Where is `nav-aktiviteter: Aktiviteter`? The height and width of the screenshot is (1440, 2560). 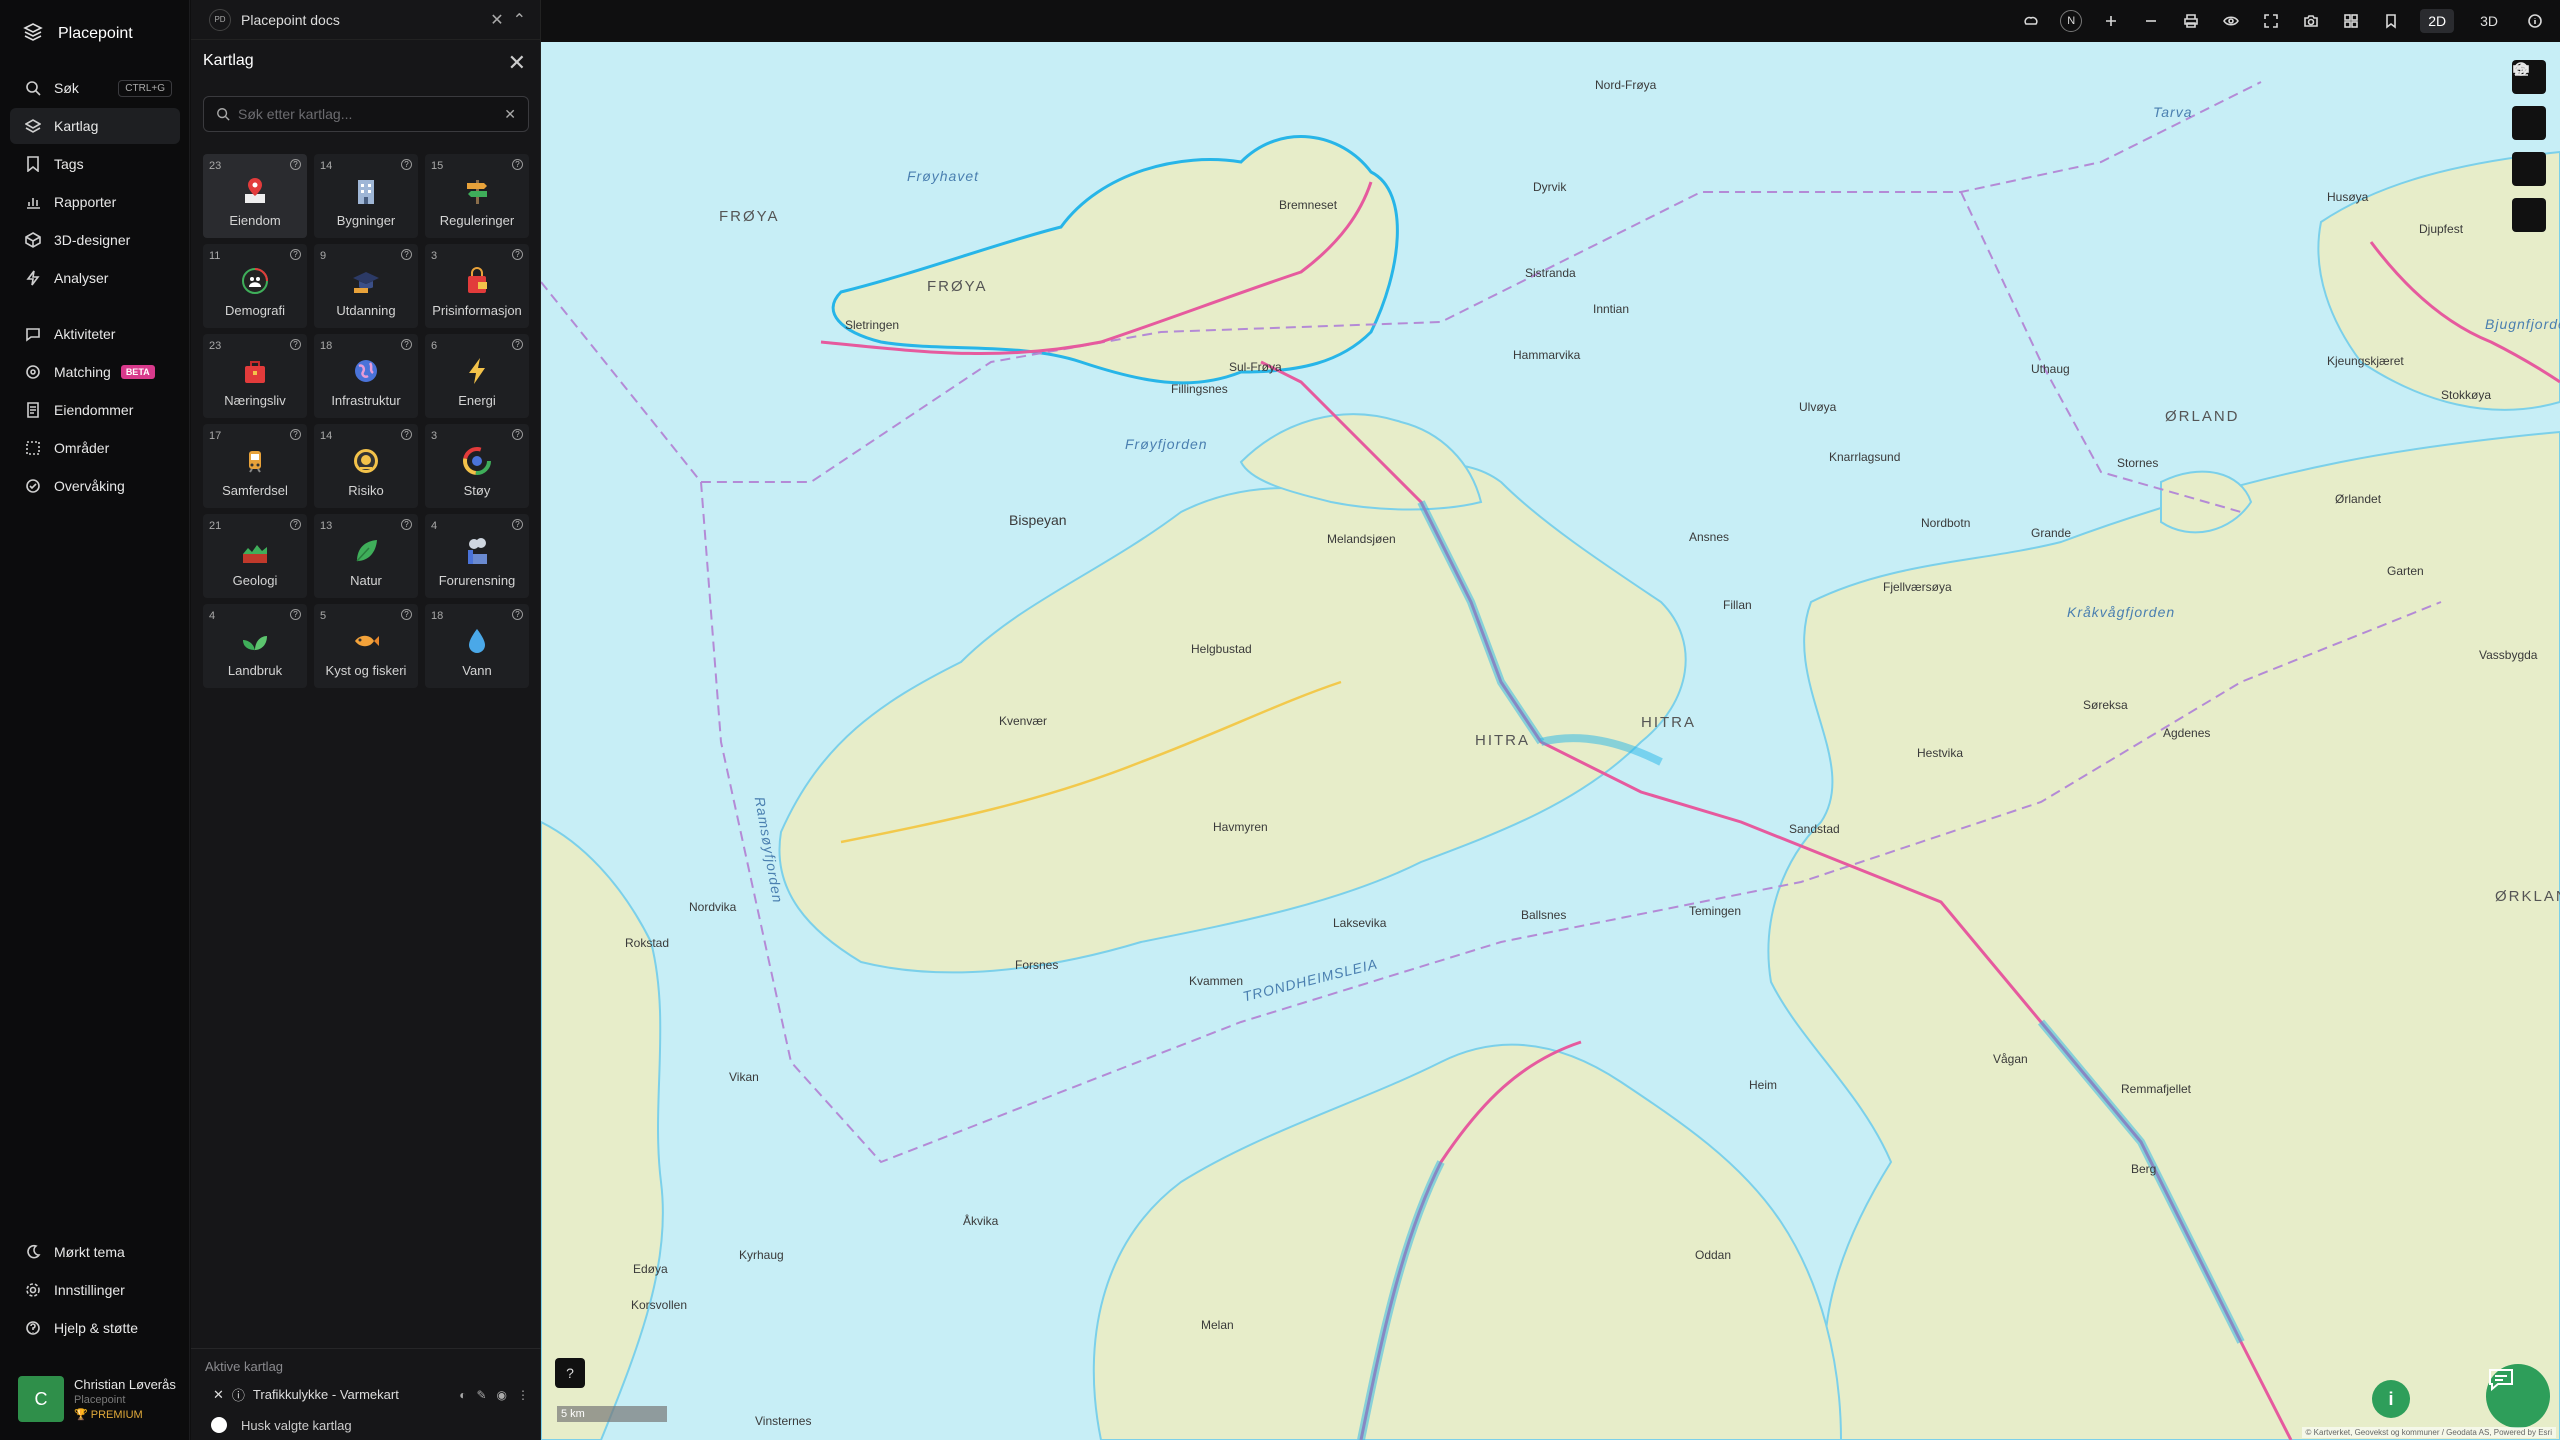
nav-aktiviteter: Aktiviteter is located at coordinates (95, 334).